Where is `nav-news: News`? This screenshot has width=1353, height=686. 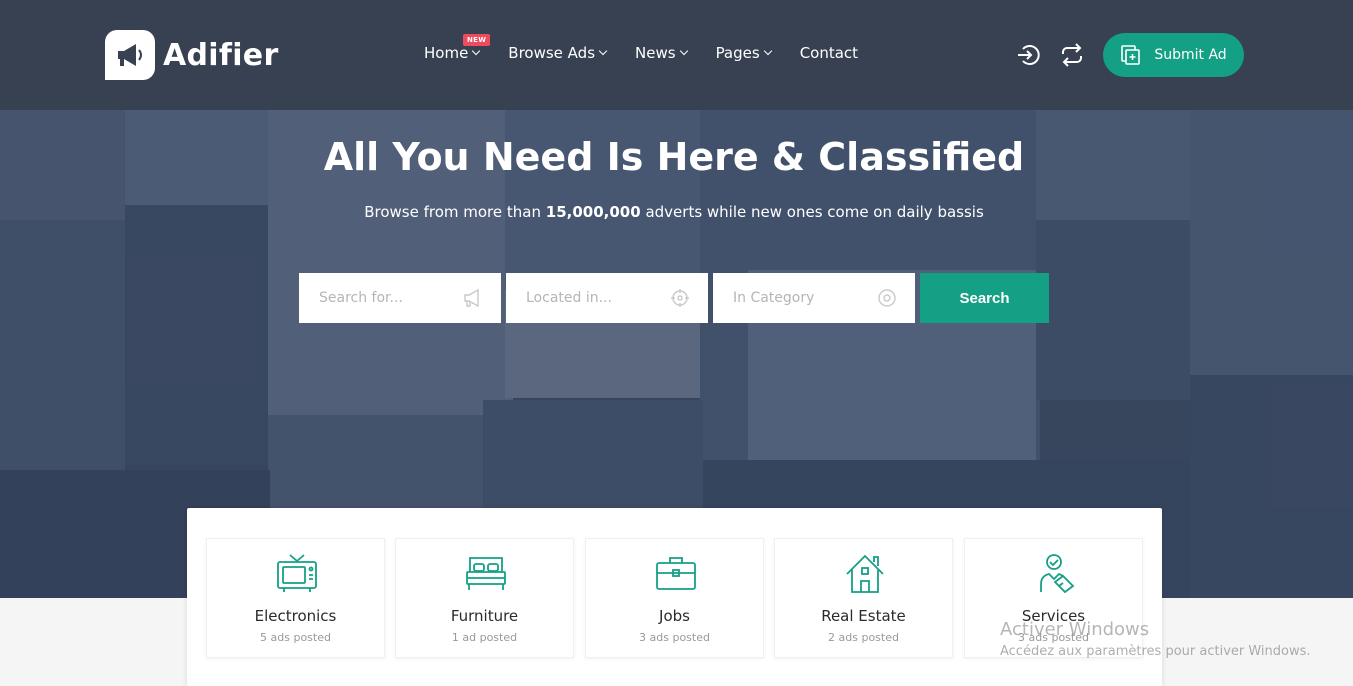
nav-news: News is located at coordinates (661, 53).